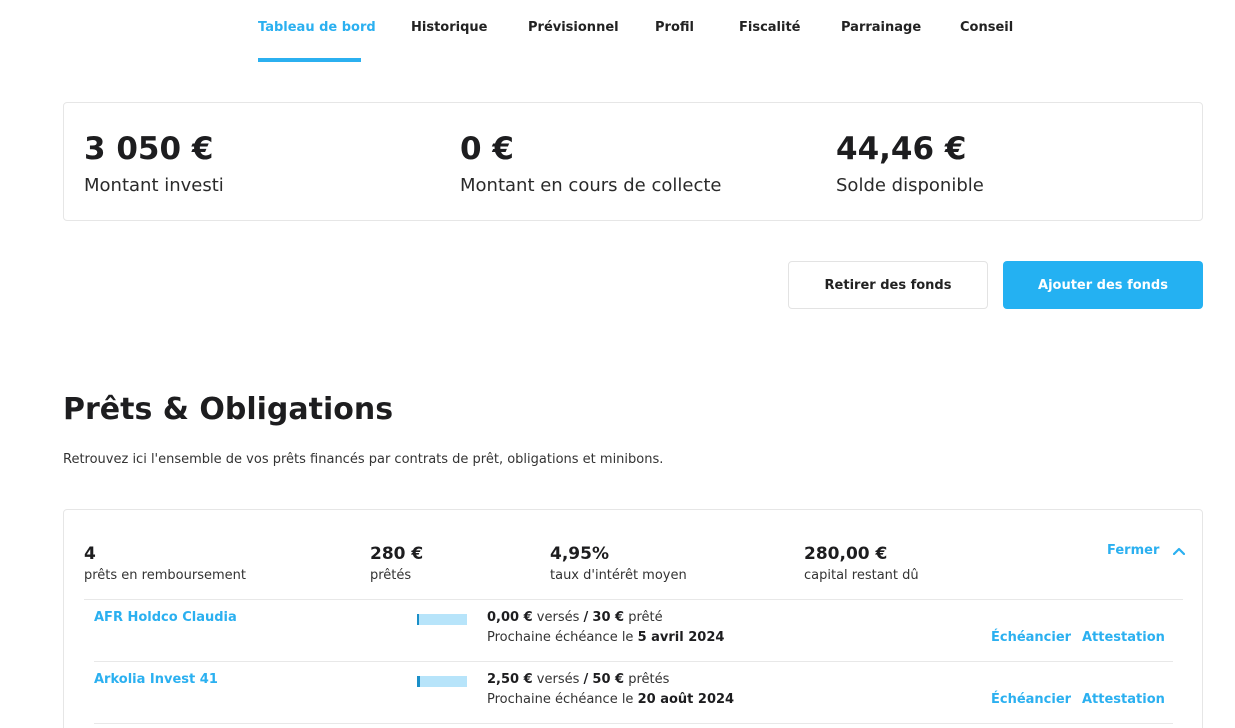 Image resolution: width=1235 pixels, height=728 pixels. What do you see at coordinates (487, 149) in the screenshot?
I see `collecting-amount: 0 €` at bounding box center [487, 149].